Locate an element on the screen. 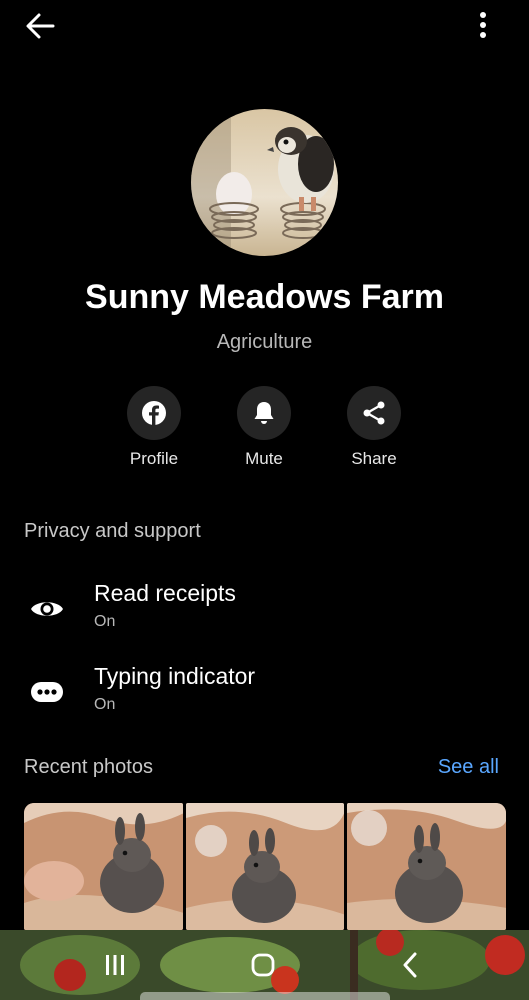  mute-action-circle is located at coordinates (264, 413).